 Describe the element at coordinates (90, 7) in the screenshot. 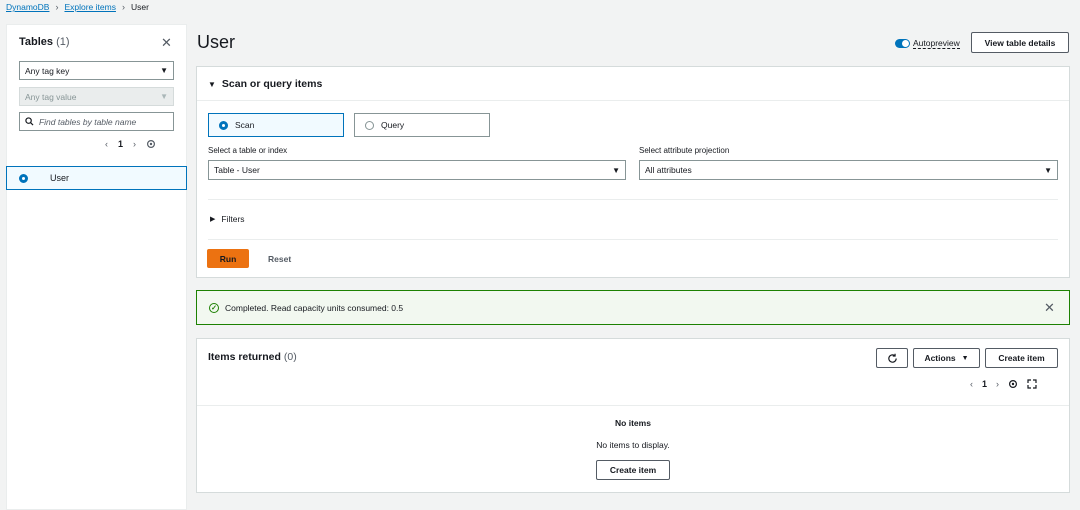

I see `breadcrumb-explore-items-link: Explore items` at that location.